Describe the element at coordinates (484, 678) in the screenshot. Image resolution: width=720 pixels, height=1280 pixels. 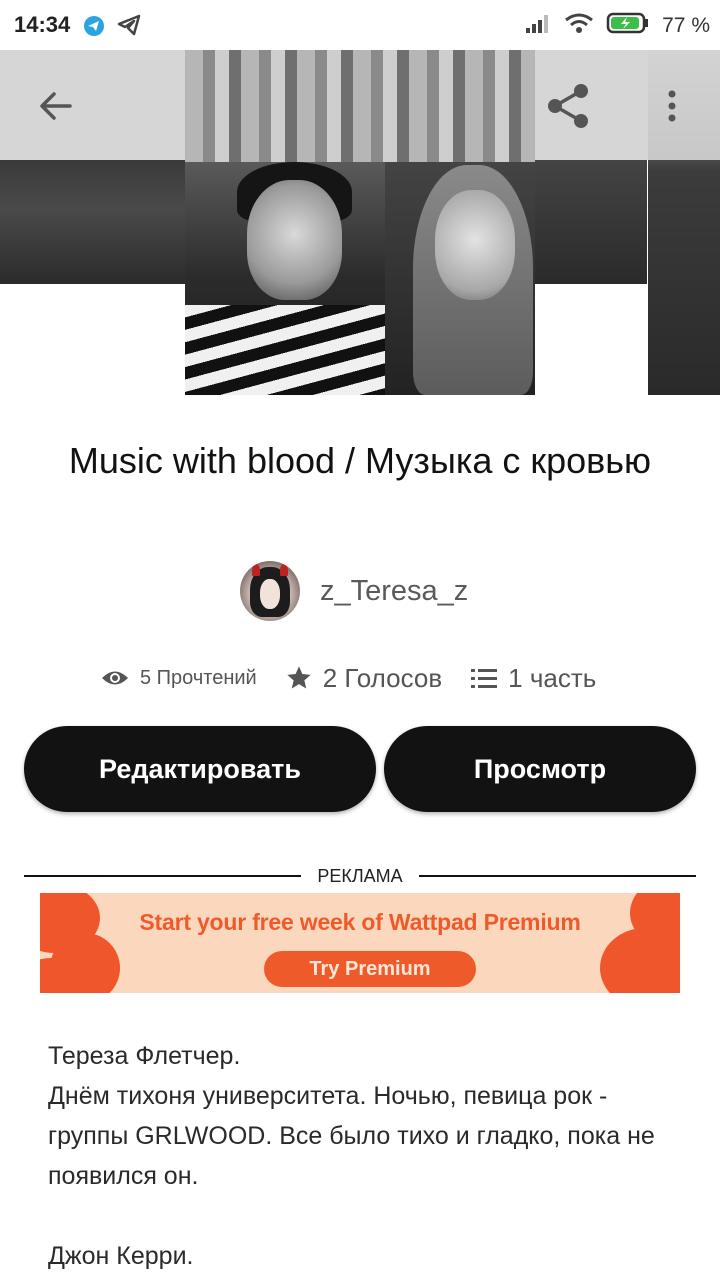
I see `list-icon` at that location.